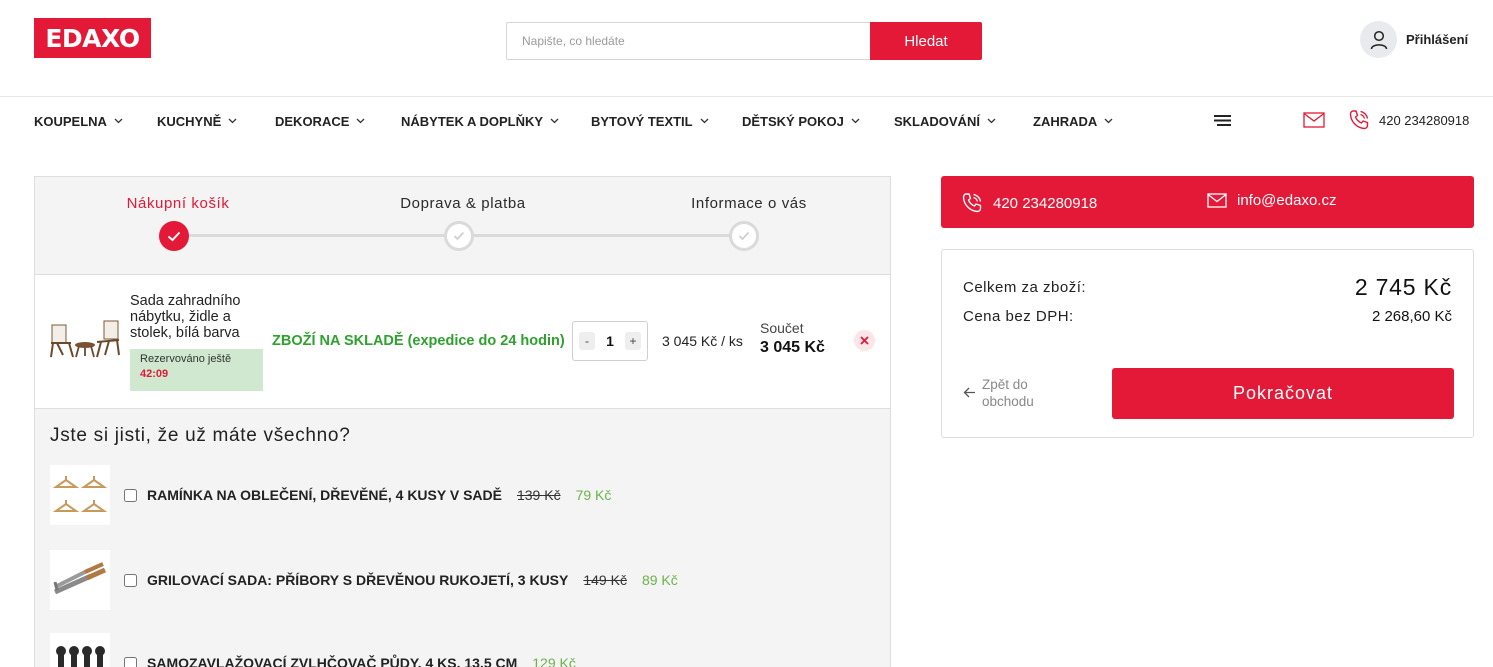 The image size is (1493, 667). What do you see at coordinates (1403, 287) in the screenshot?
I see `total-value: 2 745 Kč` at bounding box center [1403, 287].